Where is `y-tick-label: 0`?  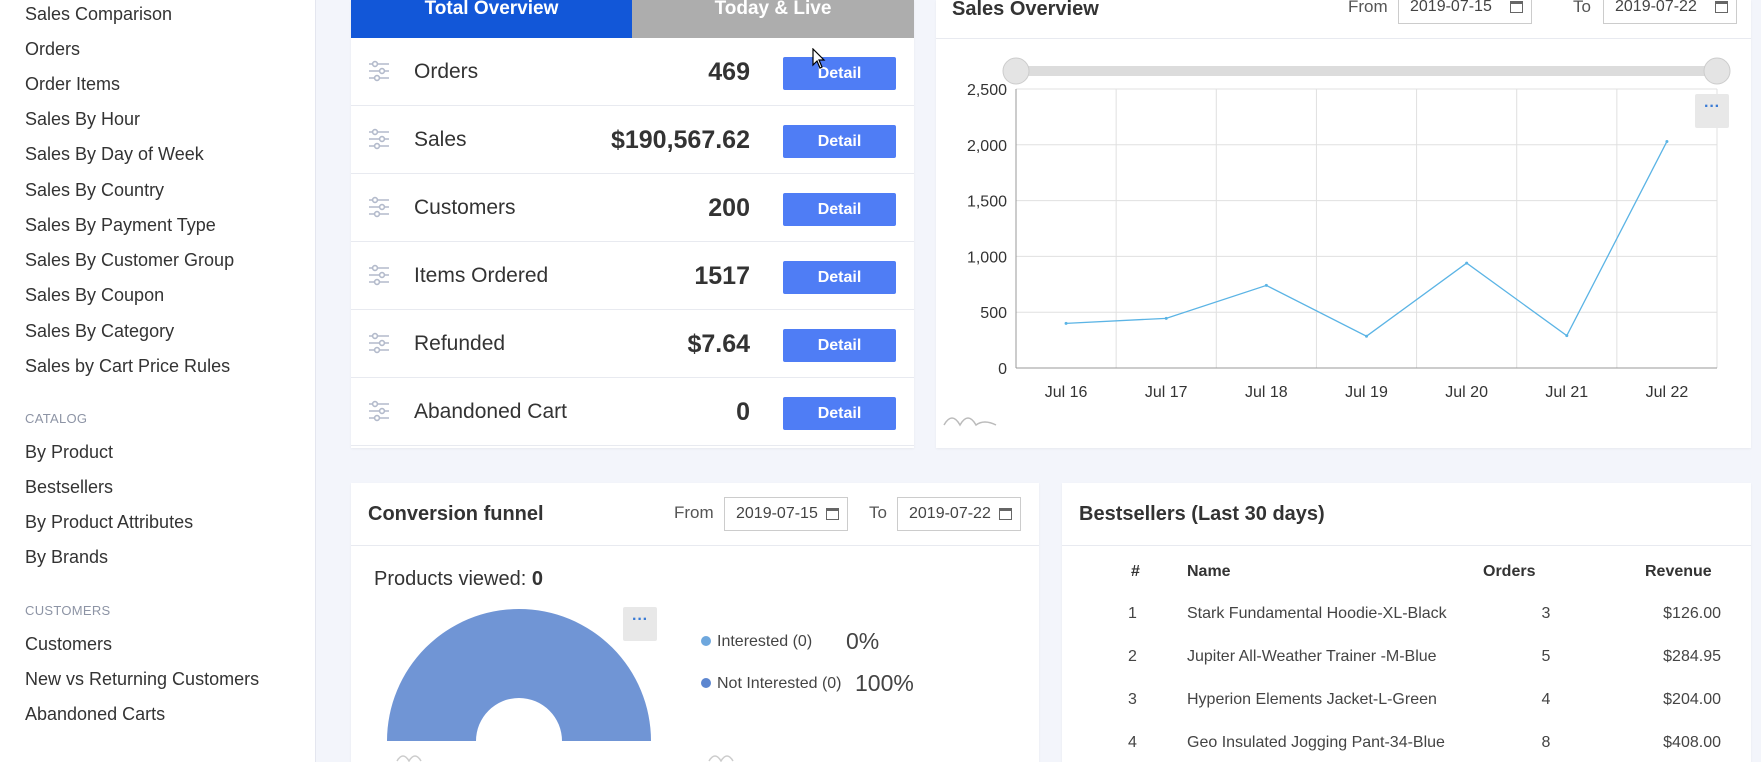 y-tick-label: 0 is located at coordinates (1002, 369).